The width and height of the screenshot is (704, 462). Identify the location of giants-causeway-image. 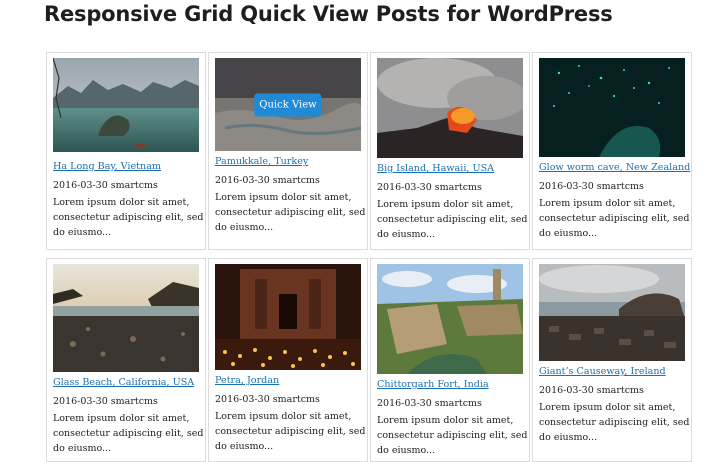
(612, 312).